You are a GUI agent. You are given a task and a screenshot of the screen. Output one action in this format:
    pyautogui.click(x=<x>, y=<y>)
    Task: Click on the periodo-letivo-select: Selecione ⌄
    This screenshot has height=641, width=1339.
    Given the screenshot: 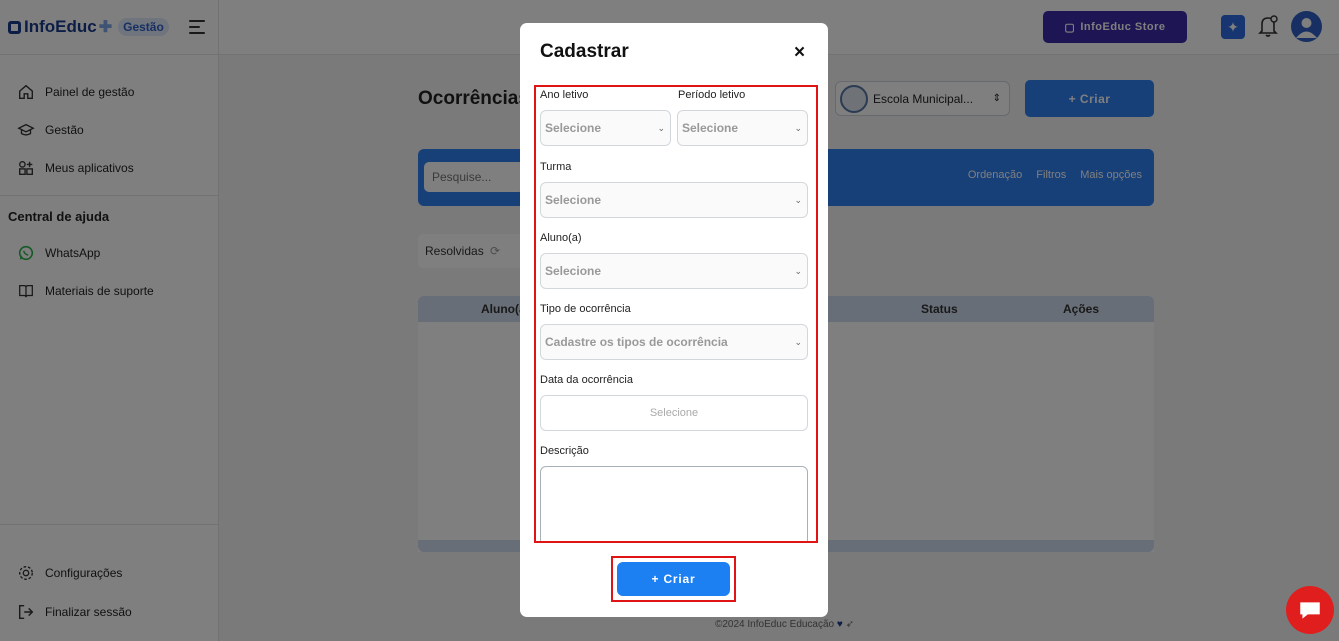 What is the action you would take?
    pyautogui.click(x=742, y=128)
    